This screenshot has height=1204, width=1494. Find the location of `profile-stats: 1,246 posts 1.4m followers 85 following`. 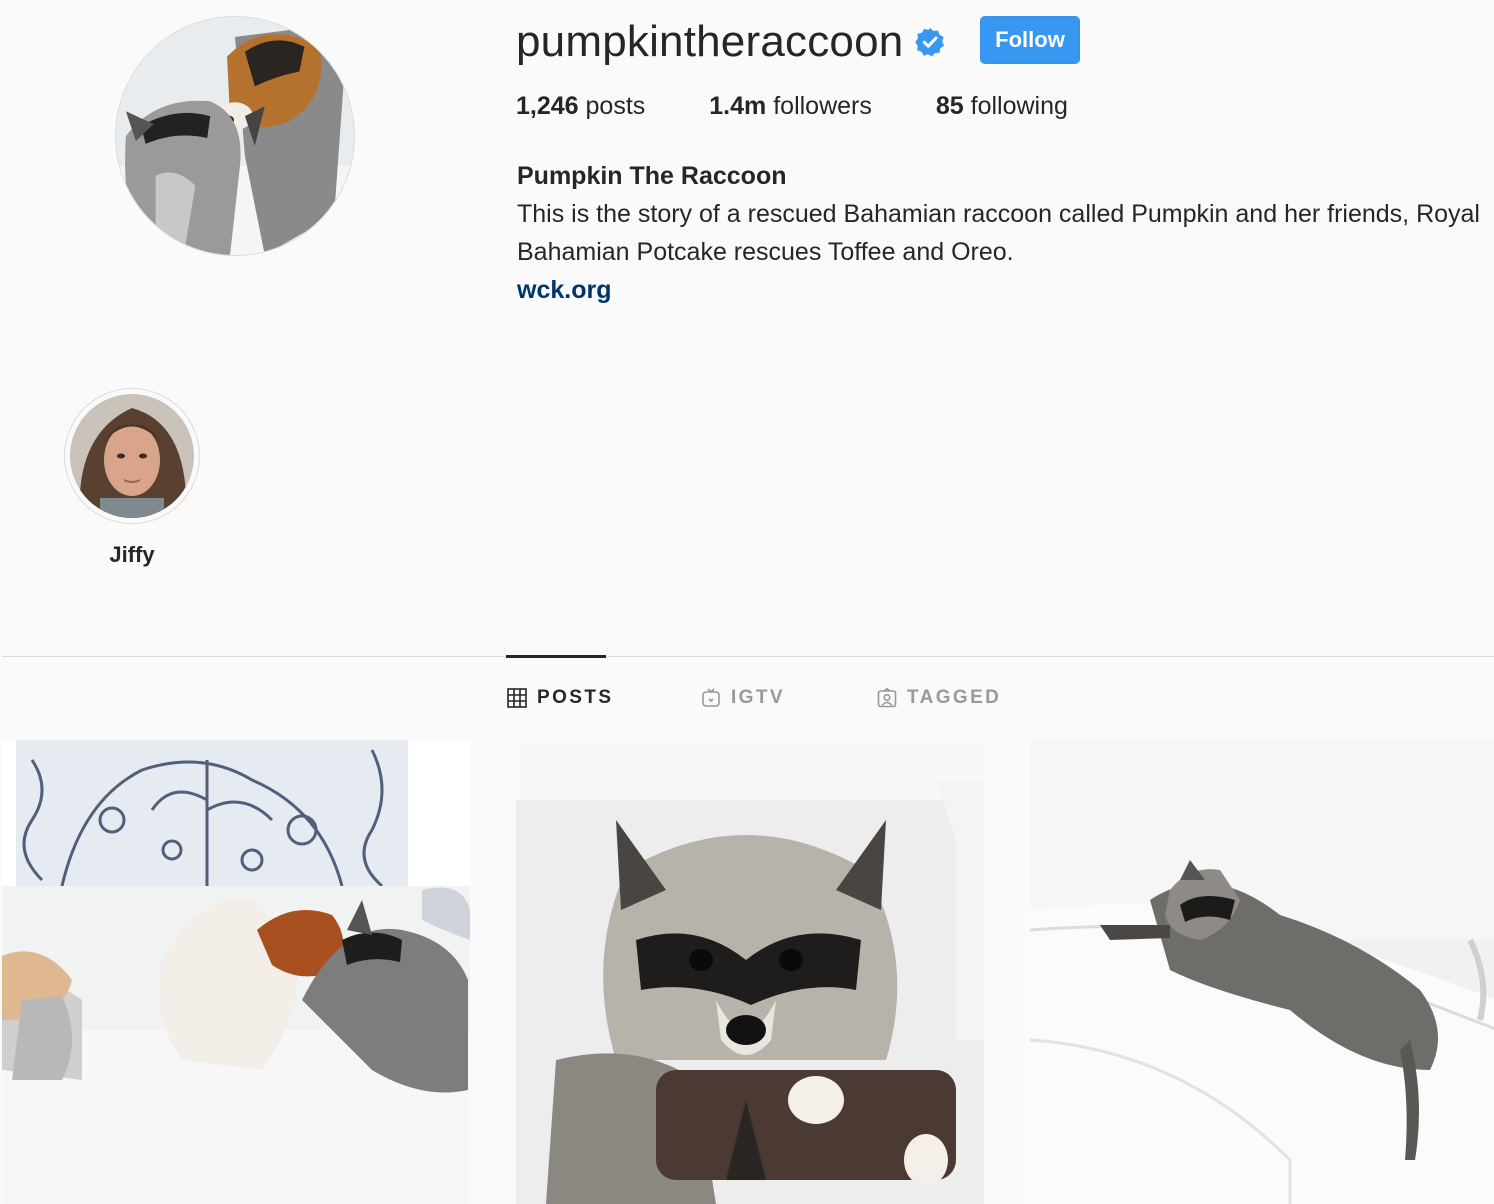

profile-stats: 1,246 posts 1.4m followers 85 following is located at coordinates (824, 106).